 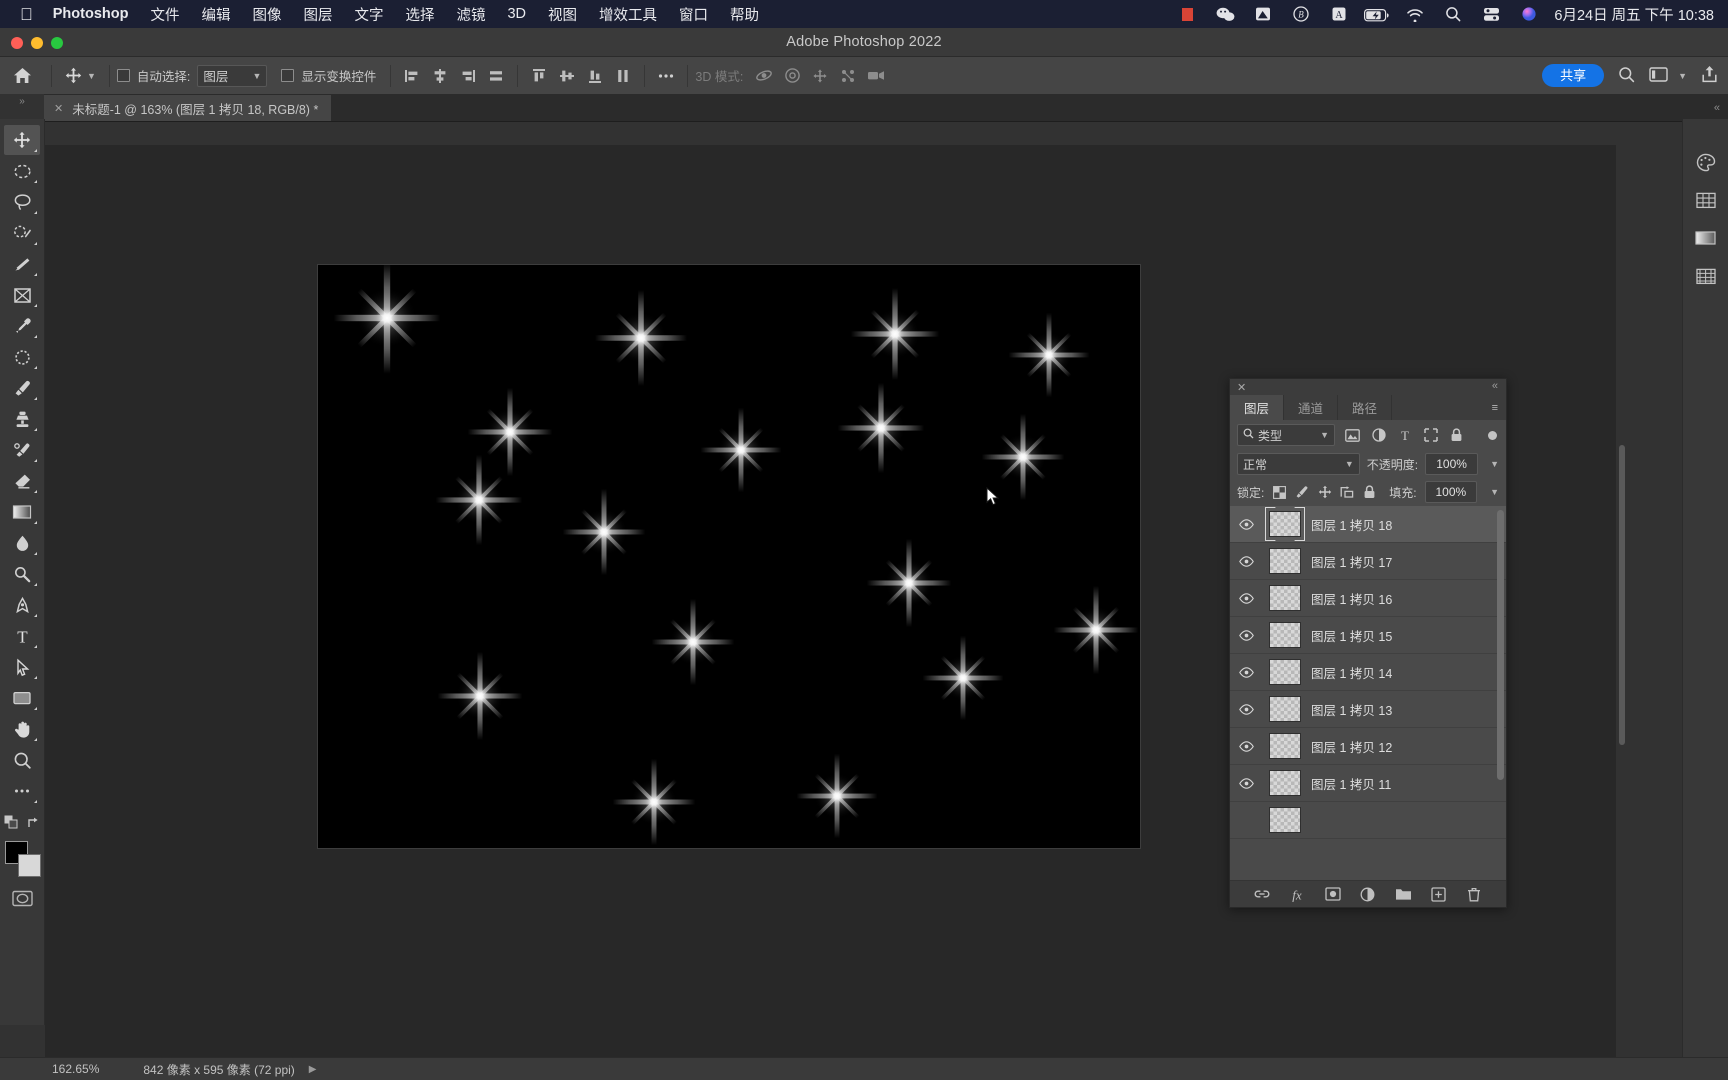 I want to click on lasso-tool, so click(x=22, y=202).